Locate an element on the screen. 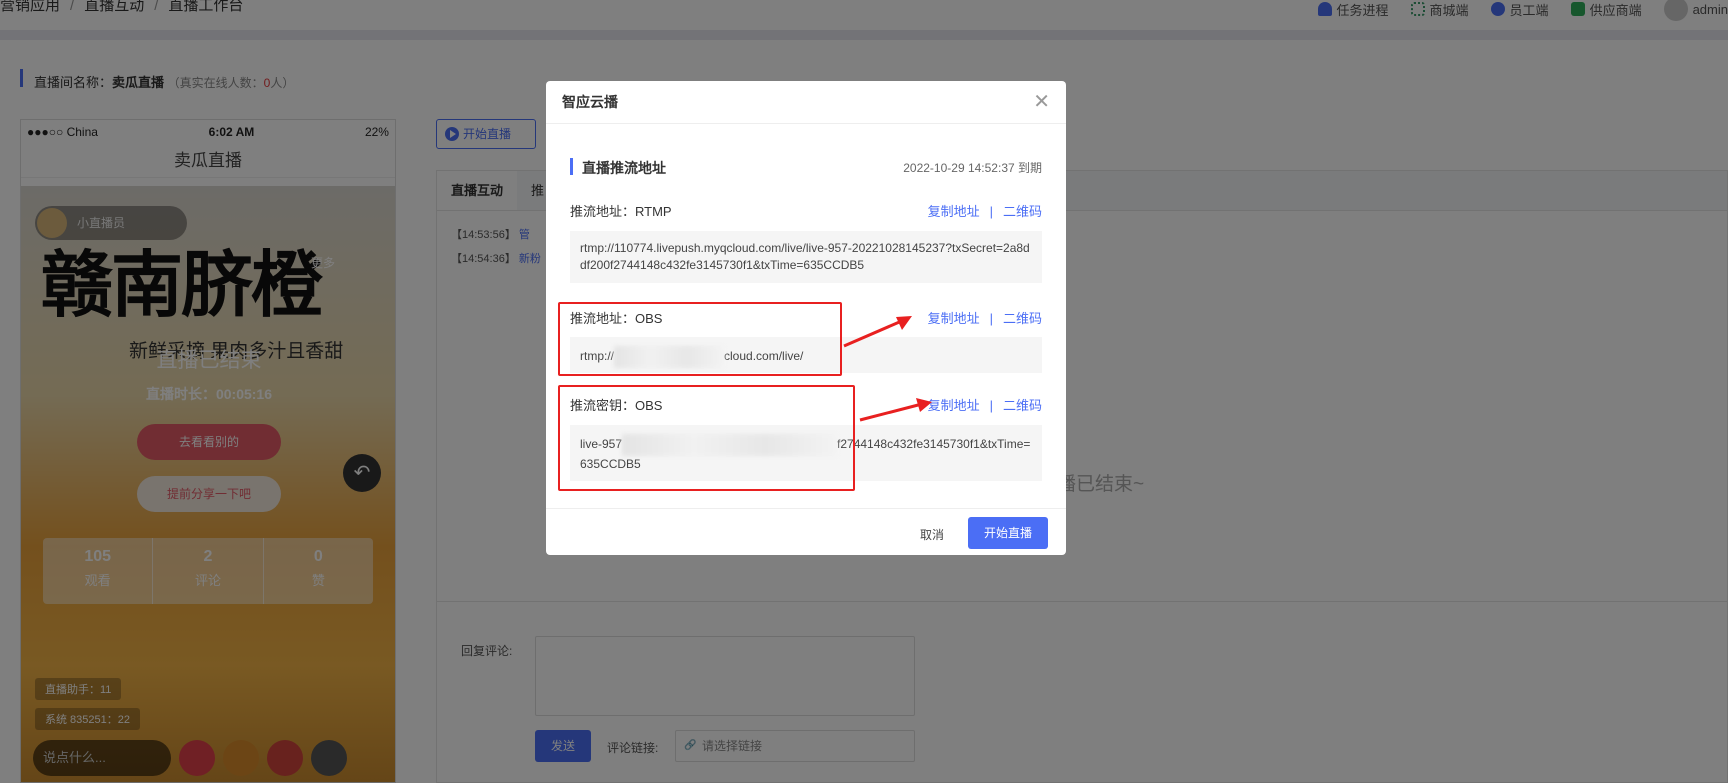 This screenshot has width=1728, height=783. dialog-title: 智应云播 is located at coordinates (590, 102).